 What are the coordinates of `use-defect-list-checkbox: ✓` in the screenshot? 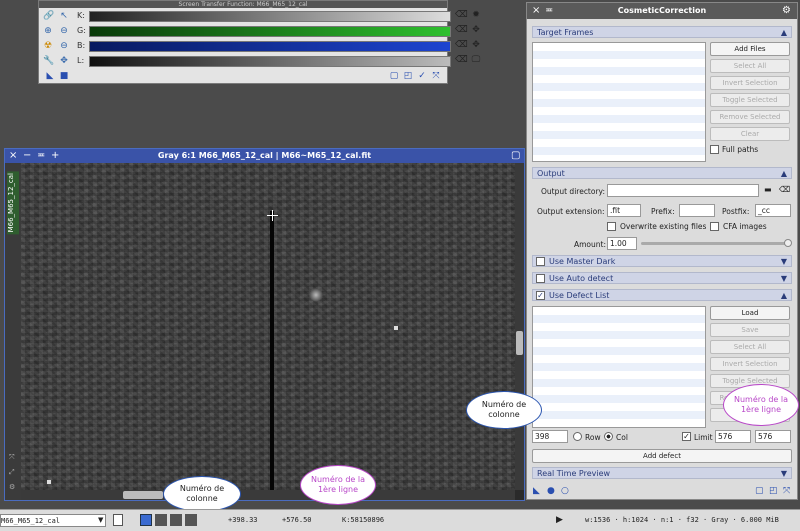 It's located at (540, 295).